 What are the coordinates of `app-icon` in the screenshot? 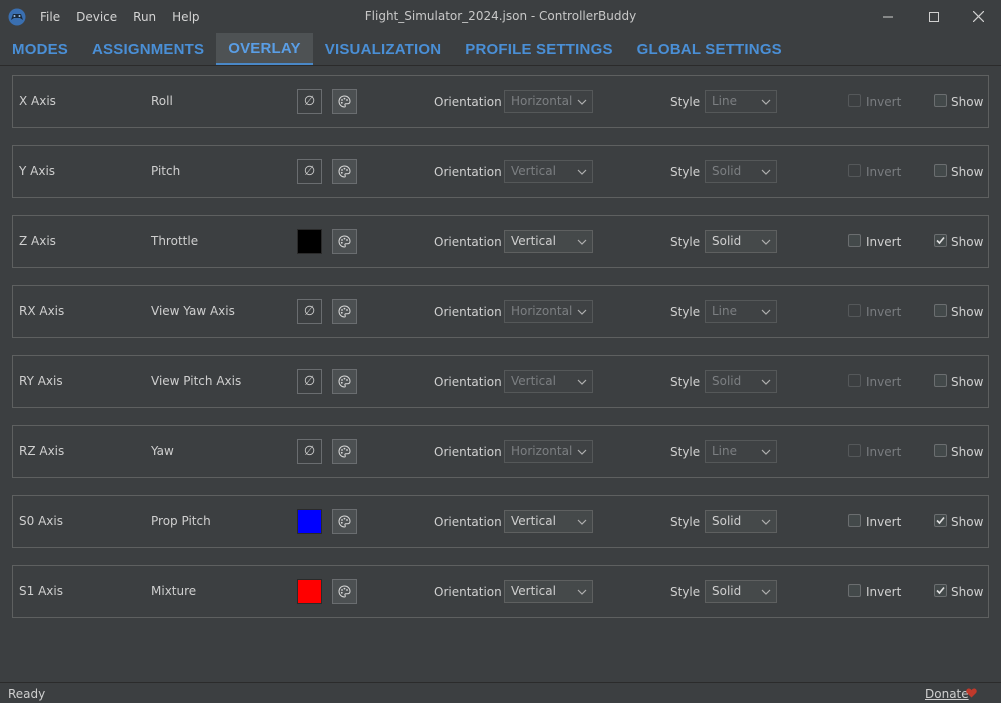 It's located at (17, 17).